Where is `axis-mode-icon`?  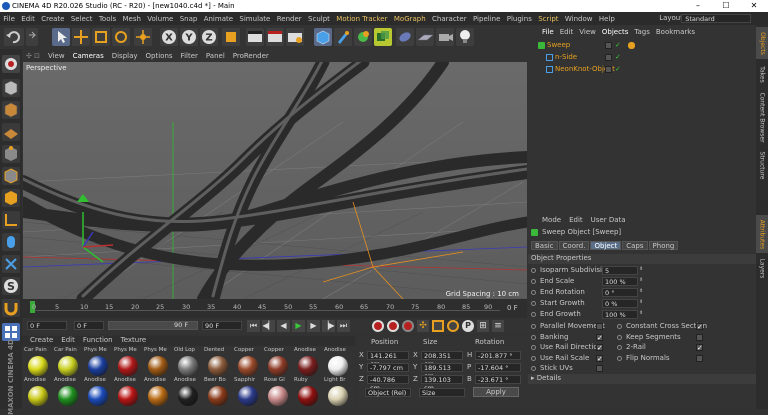
axis-mode-icon is located at coordinates (11, 220).